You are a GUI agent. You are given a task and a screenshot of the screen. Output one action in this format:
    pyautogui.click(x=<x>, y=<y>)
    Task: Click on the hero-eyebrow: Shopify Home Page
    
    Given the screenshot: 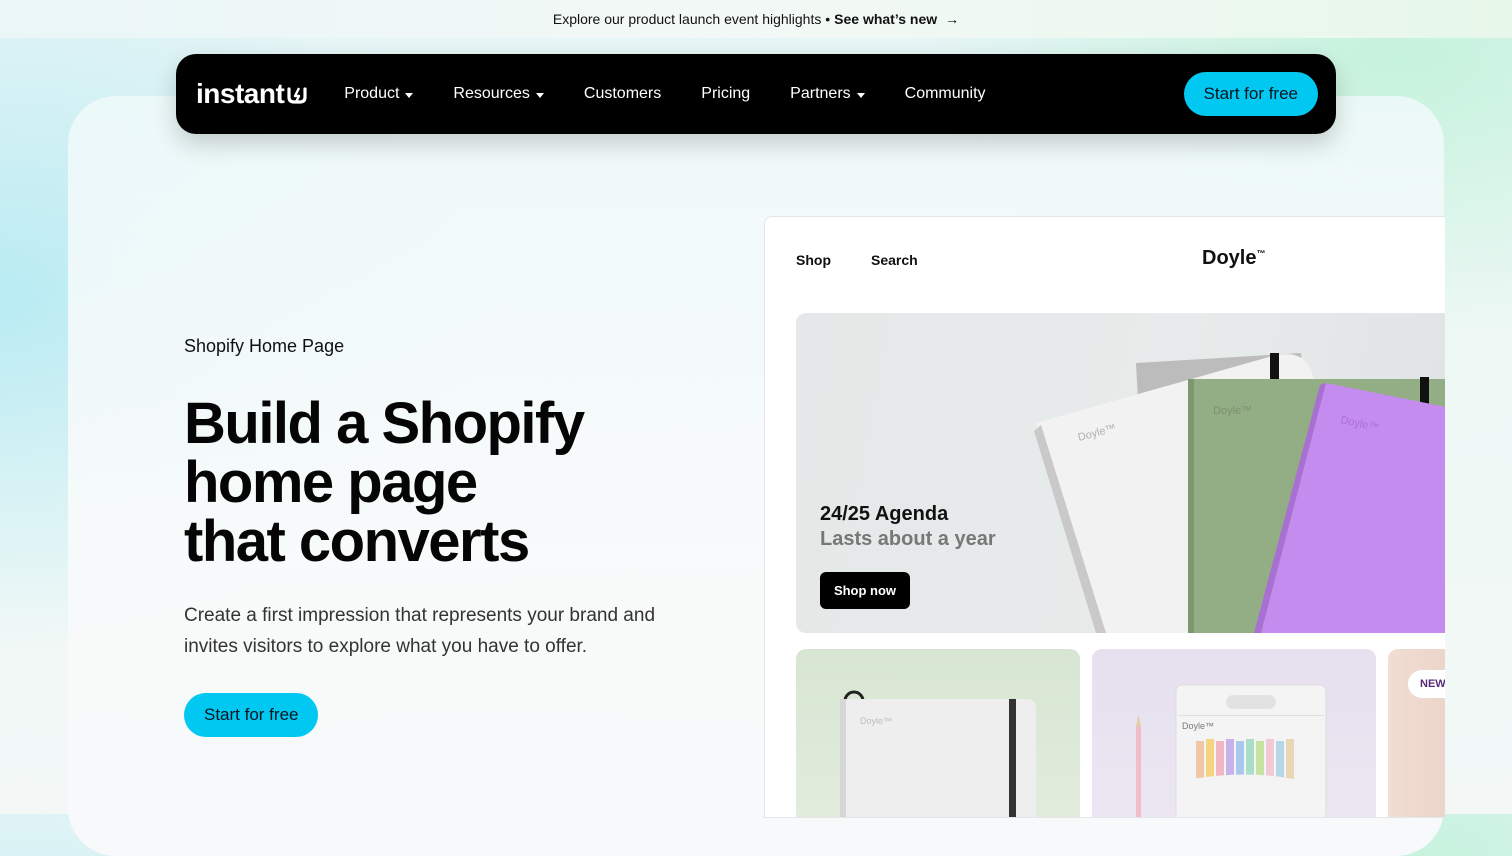 What is the action you would take?
    pyautogui.click(x=264, y=346)
    